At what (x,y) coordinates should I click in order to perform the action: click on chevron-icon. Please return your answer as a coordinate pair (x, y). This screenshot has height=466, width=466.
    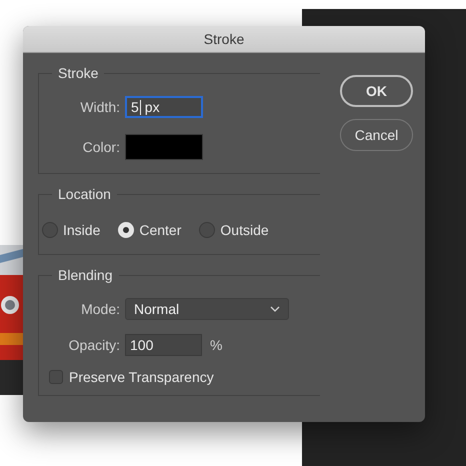
    Looking at the image, I should click on (275, 309).